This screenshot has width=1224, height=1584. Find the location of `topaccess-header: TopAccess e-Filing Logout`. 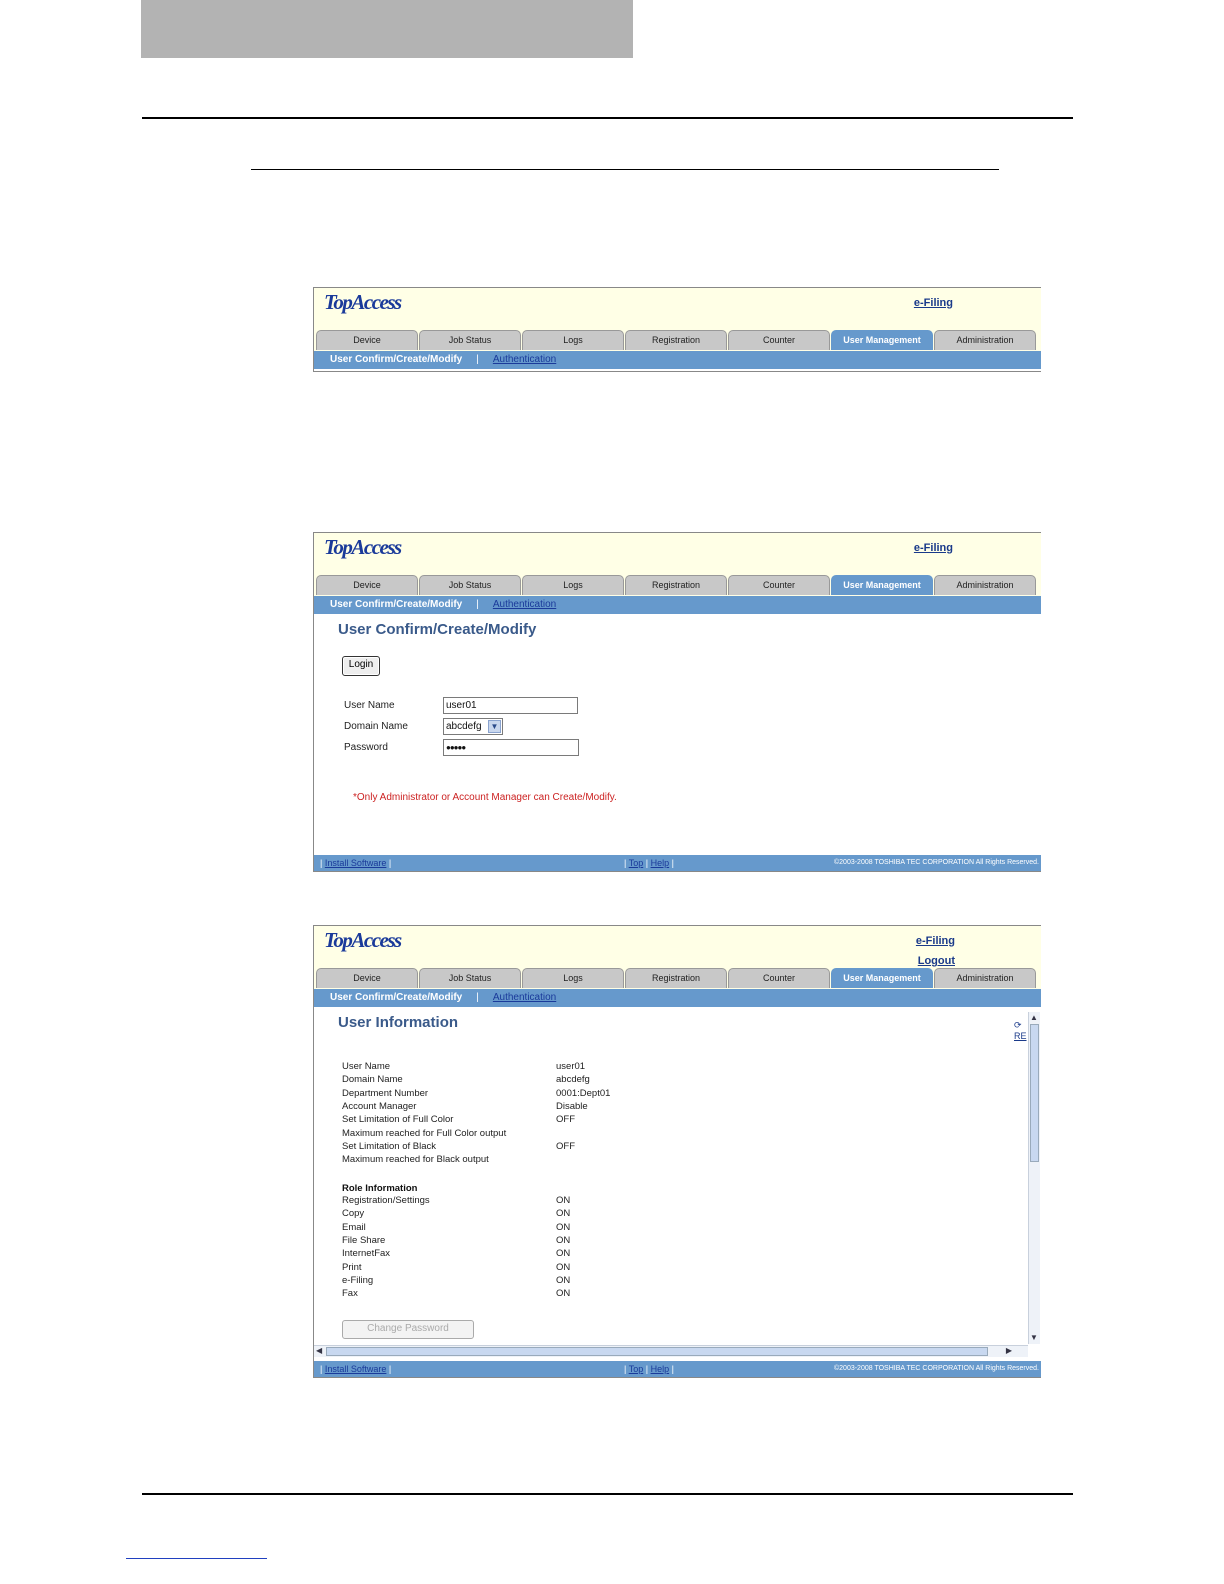

topaccess-header: TopAccess e-Filing Logout is located at coordinates (677, 947).